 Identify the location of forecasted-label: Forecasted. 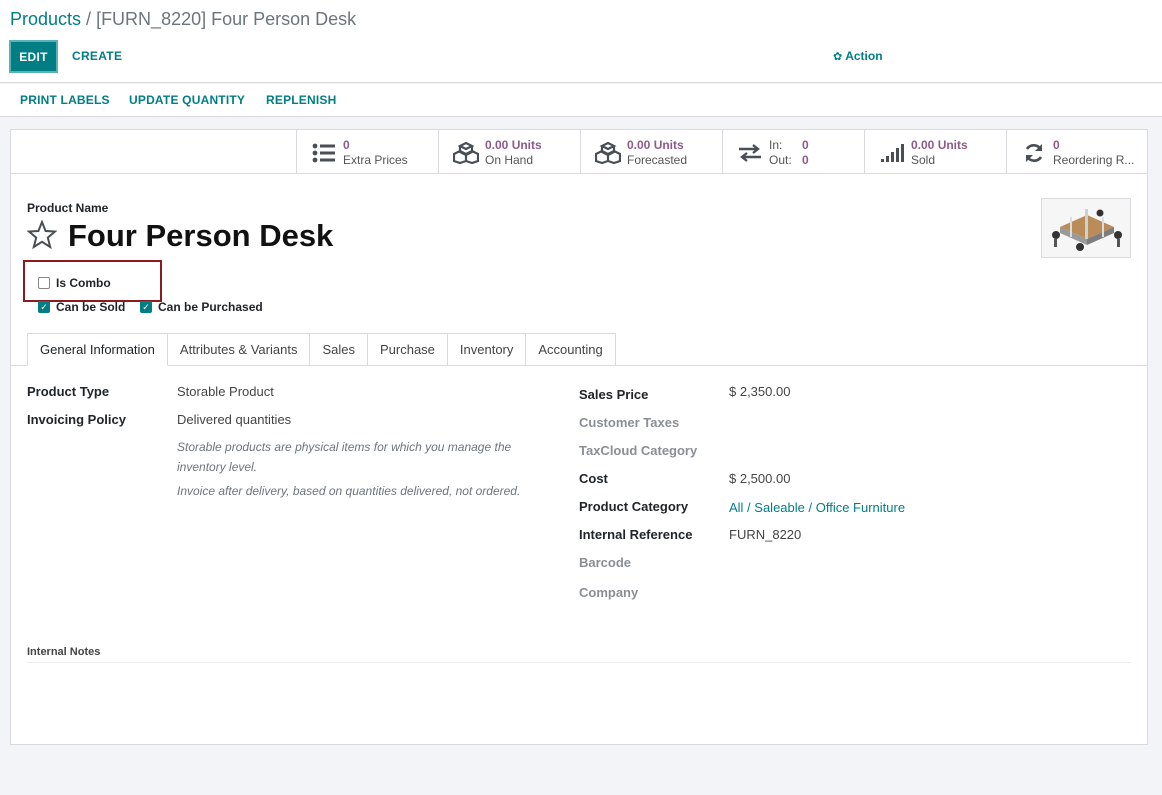
(657, 160).